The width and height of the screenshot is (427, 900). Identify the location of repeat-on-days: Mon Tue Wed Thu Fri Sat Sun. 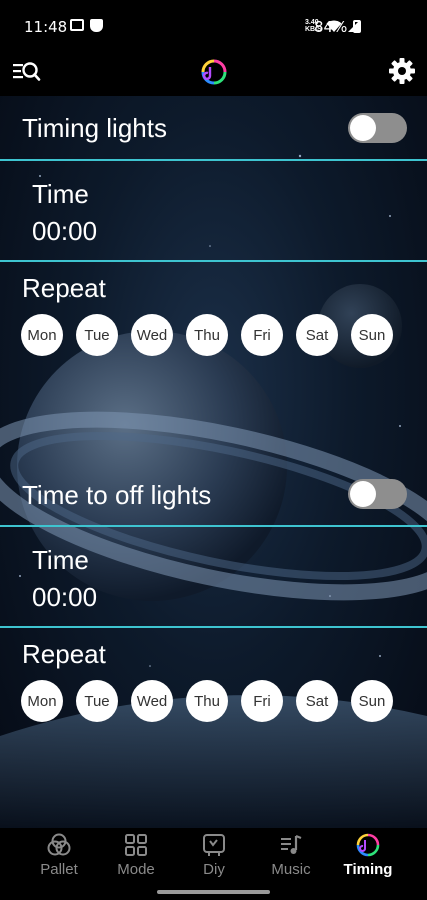
(207, 335).